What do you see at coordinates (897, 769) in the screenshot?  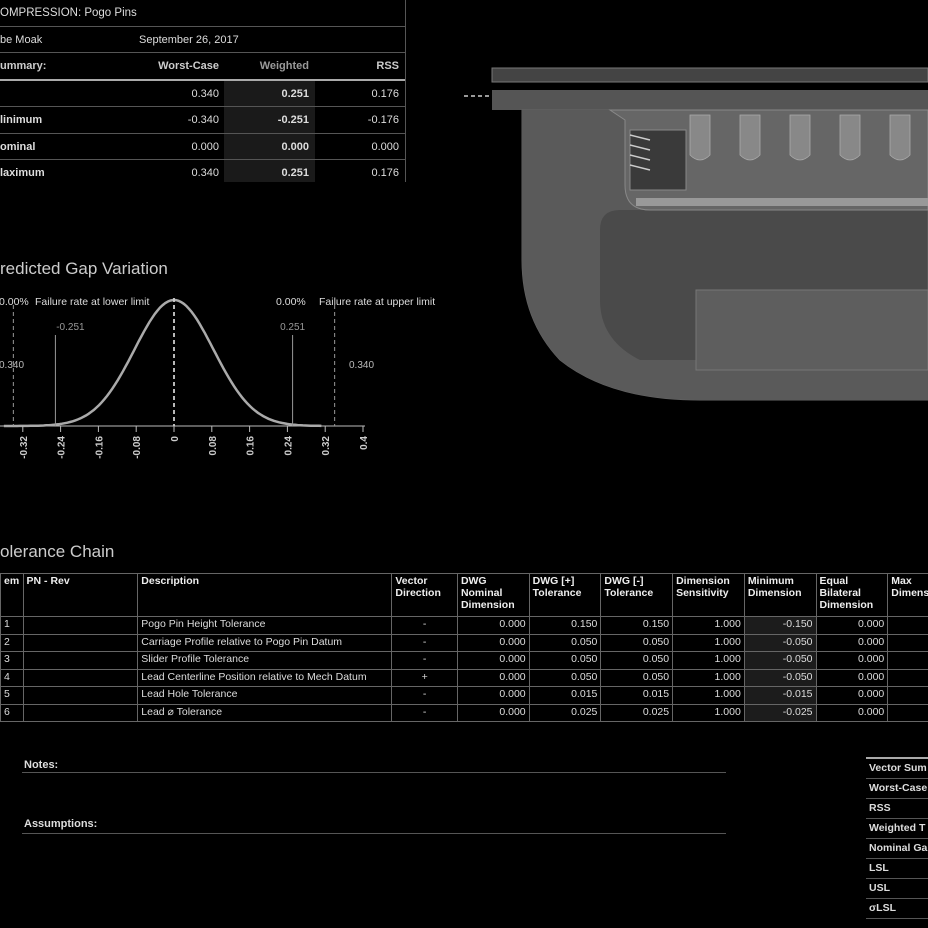 I see `result-vector-sum: Vector Sum` at bounding box center [897, 769].